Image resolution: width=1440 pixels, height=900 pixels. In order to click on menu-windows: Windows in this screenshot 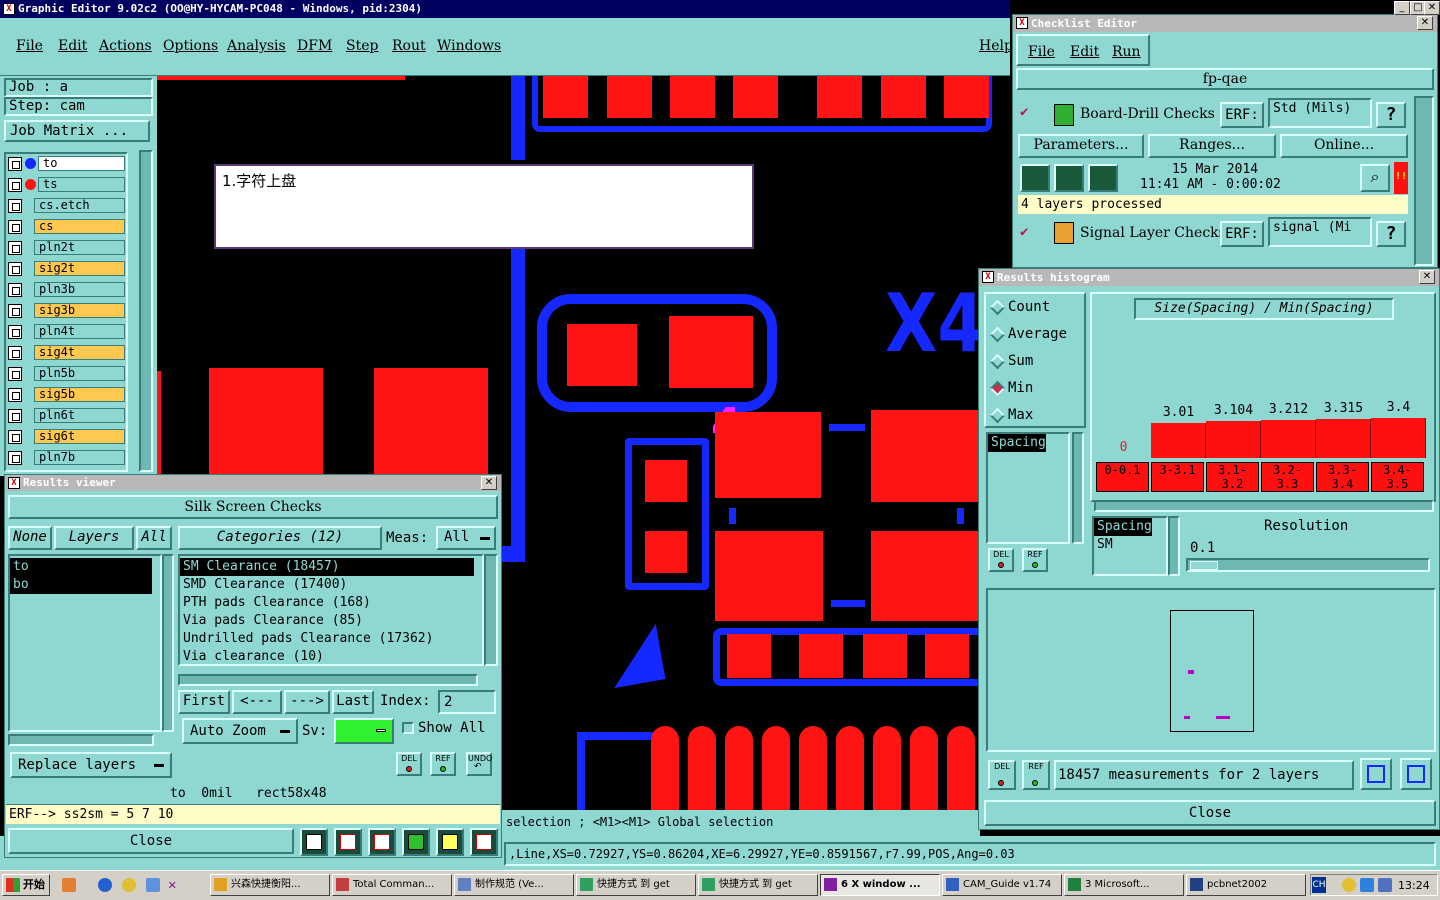, I will do `click(469, 46)`.